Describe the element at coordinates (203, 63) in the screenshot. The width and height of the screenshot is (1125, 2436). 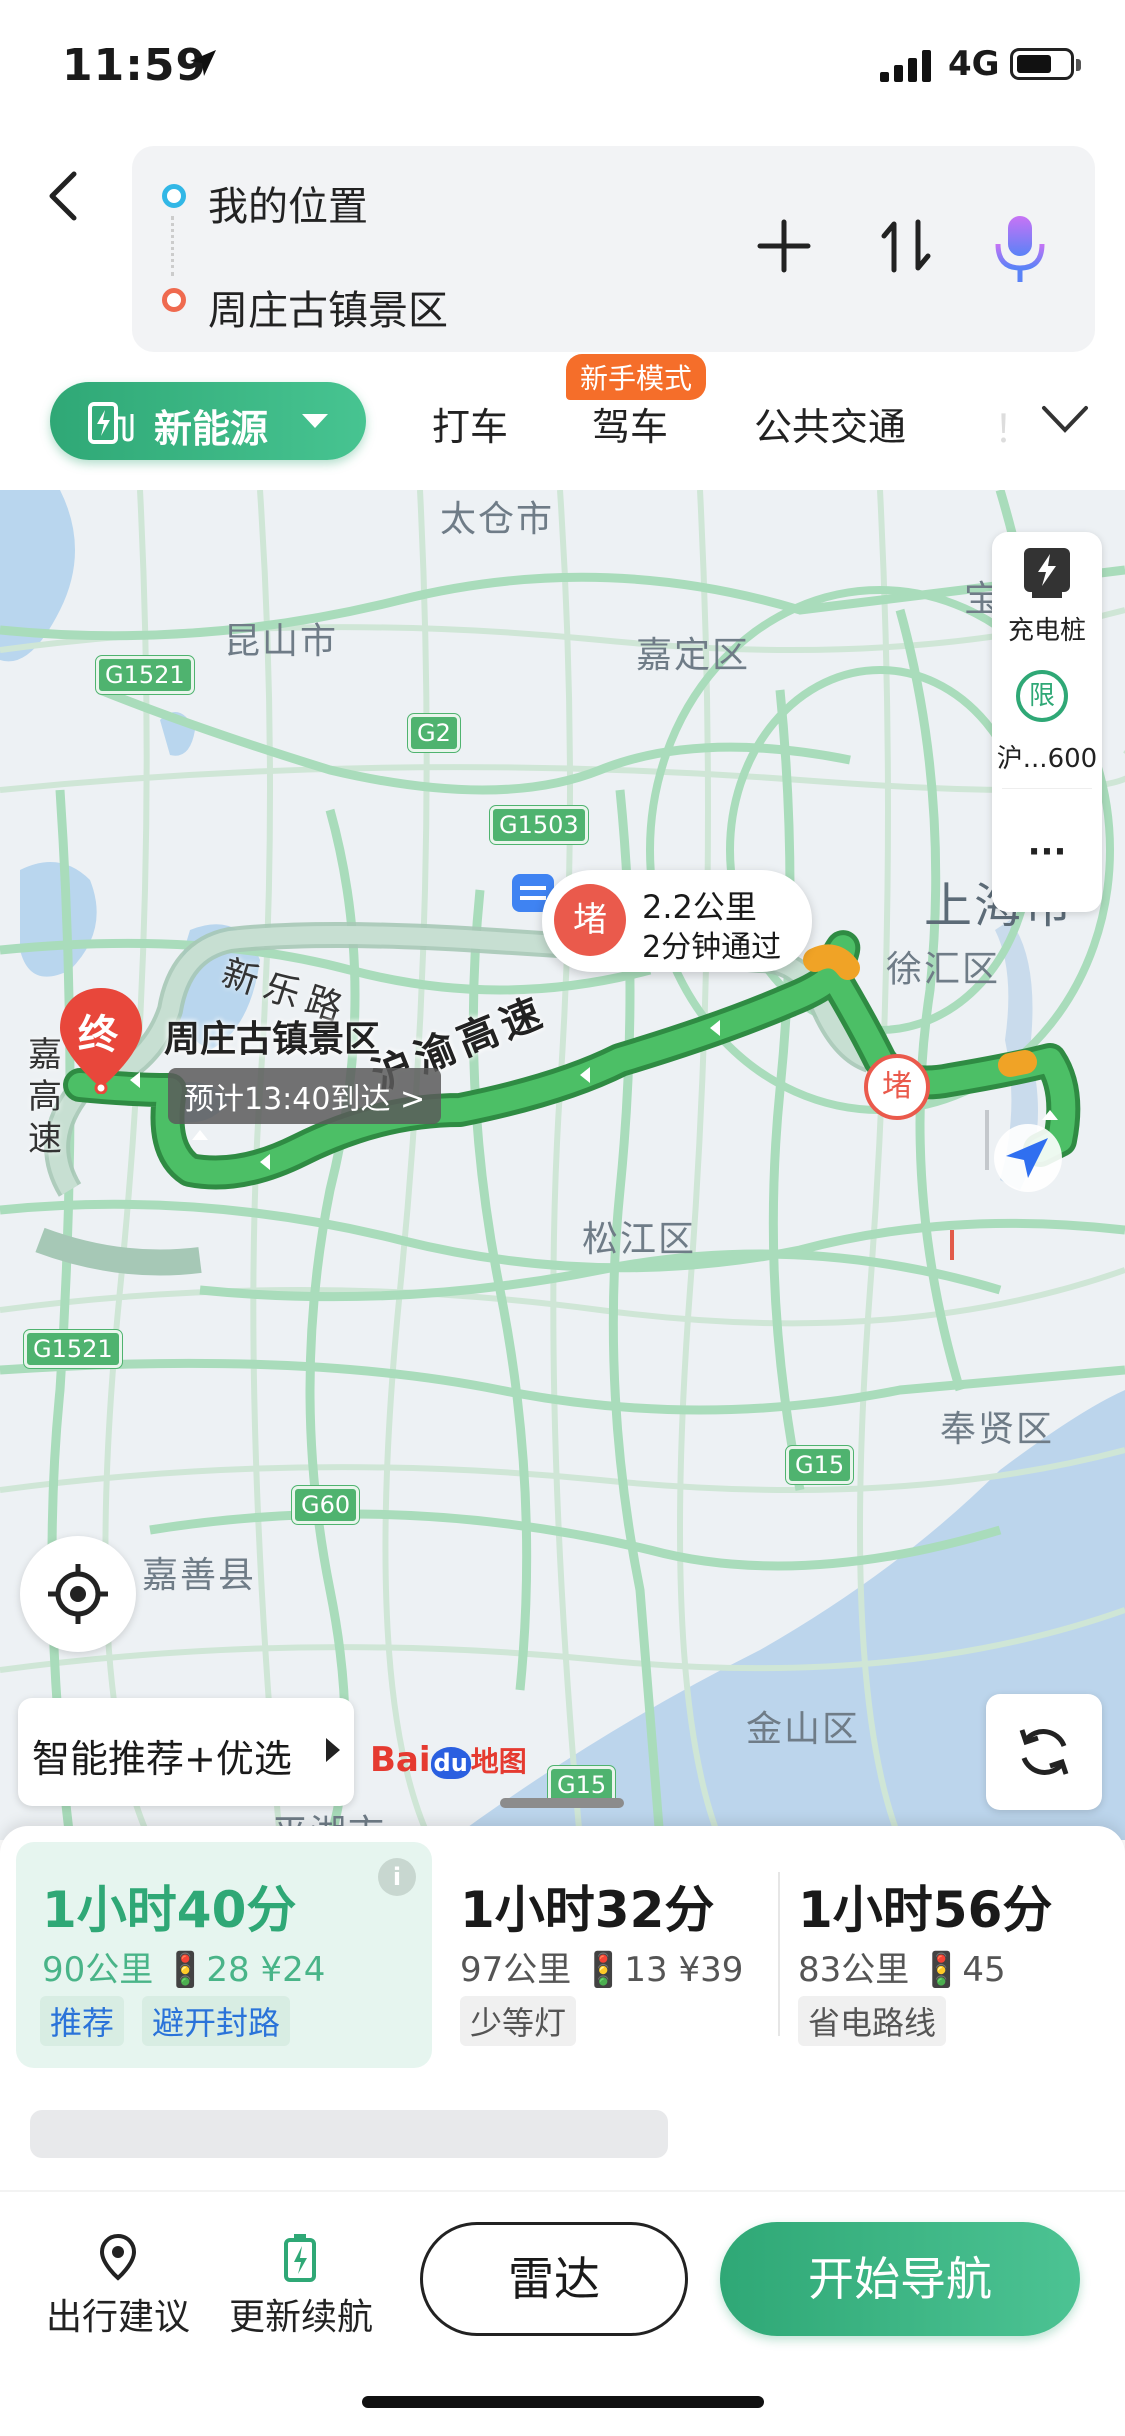
I see `location-arrow-icon` at that location.